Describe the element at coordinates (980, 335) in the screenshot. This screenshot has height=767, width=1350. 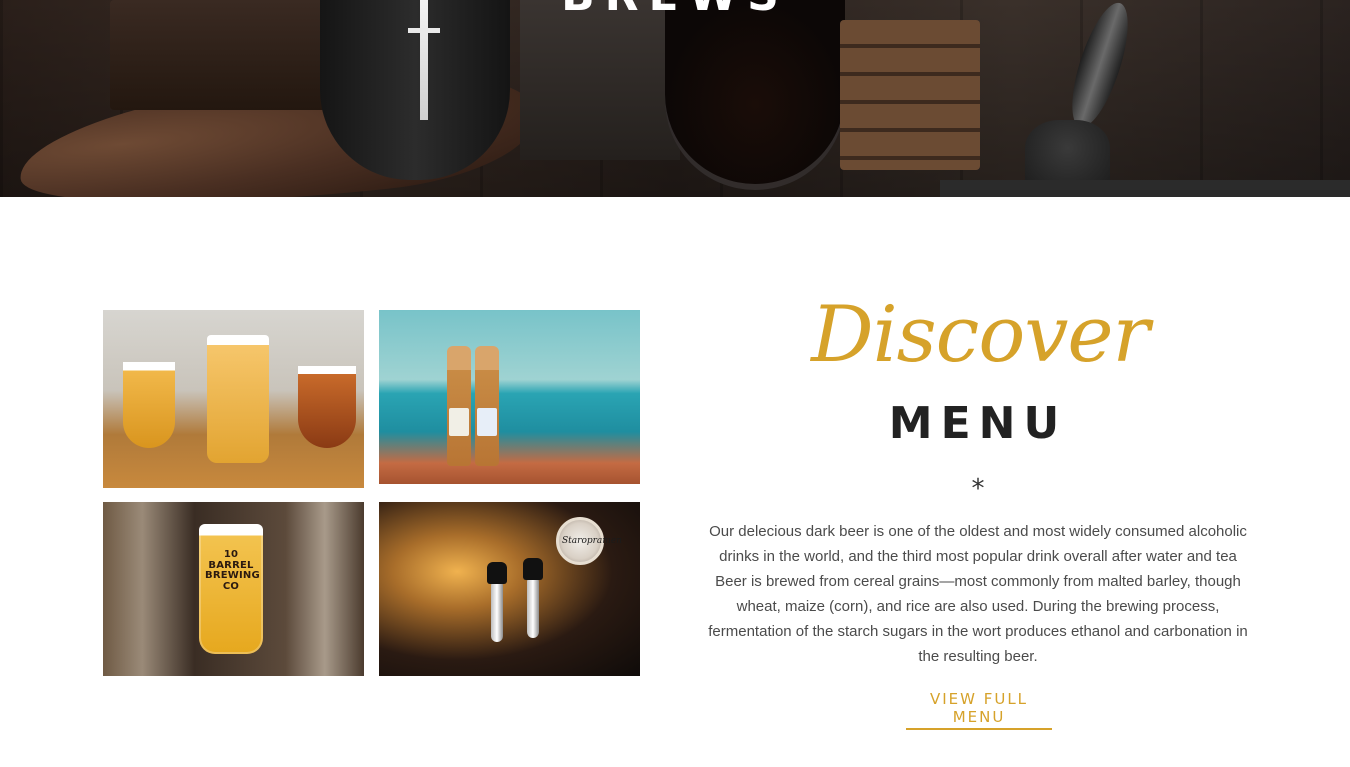
I see `section-script-title: Discover` at that location.